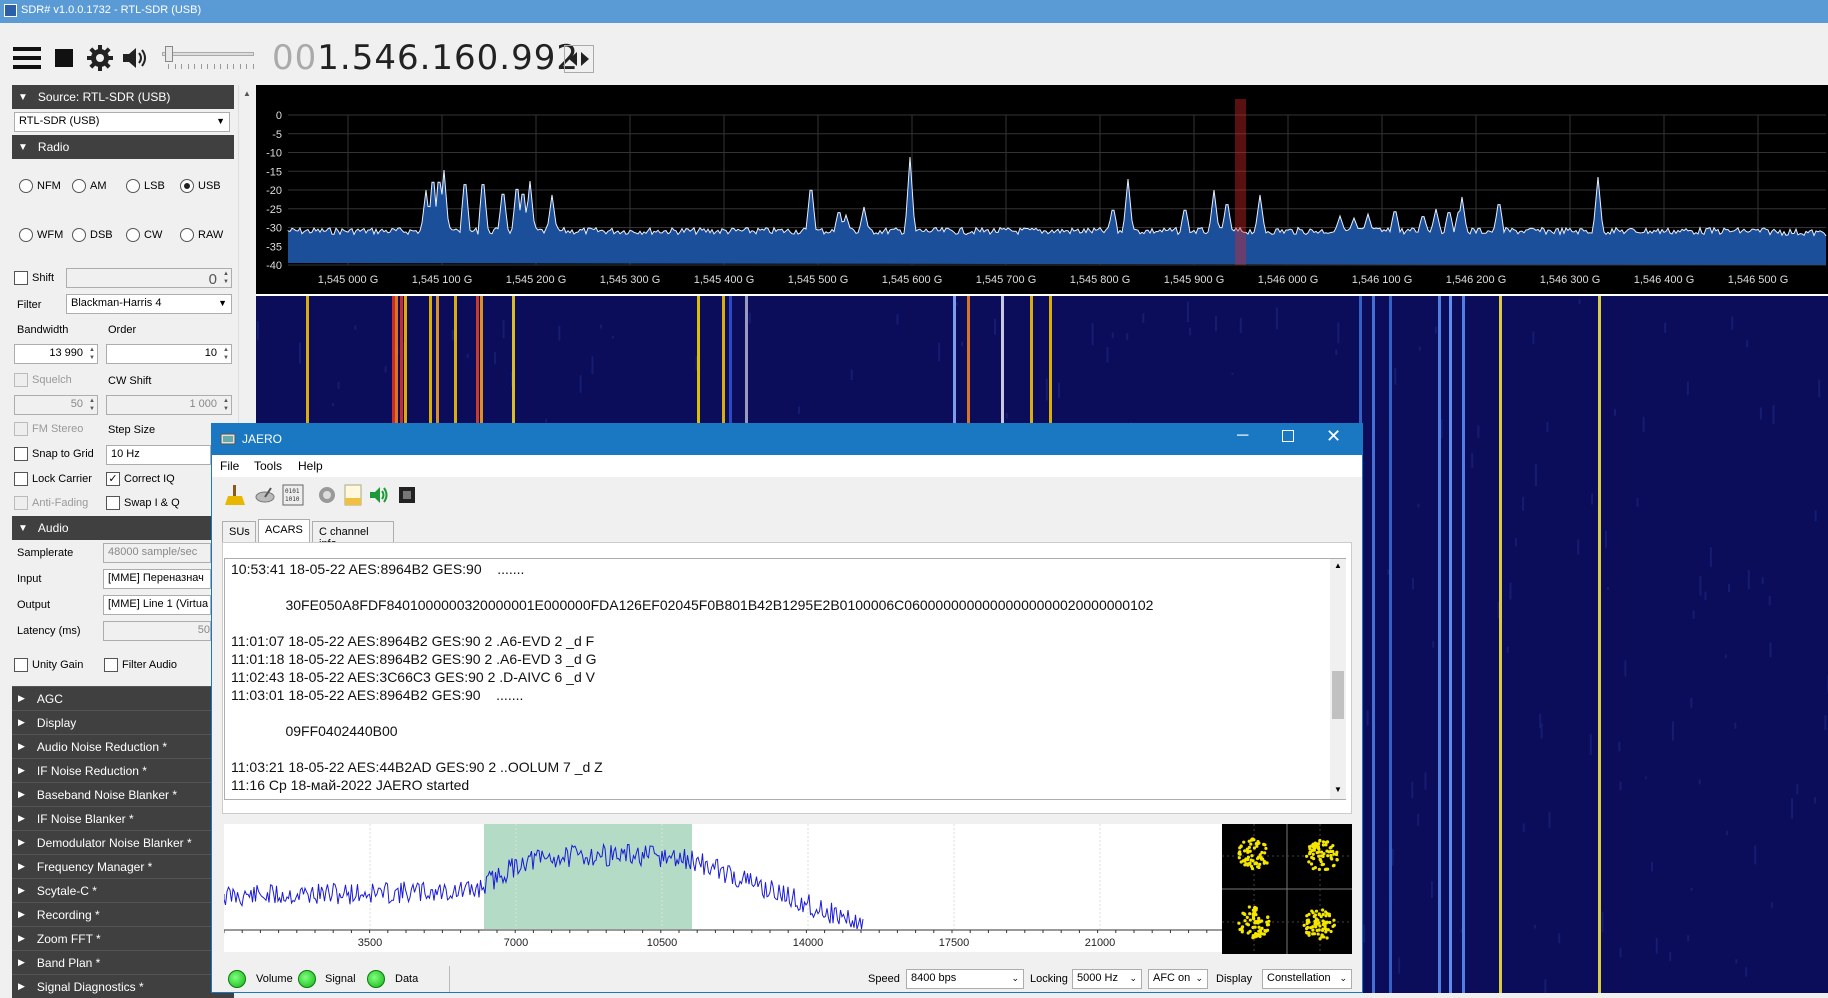 The height and width of the screenshot is (998, 1828). Describe the element at coordinates (157, 579) in the screenshot. I see `input-select: [MME] Переназнач` at that location.